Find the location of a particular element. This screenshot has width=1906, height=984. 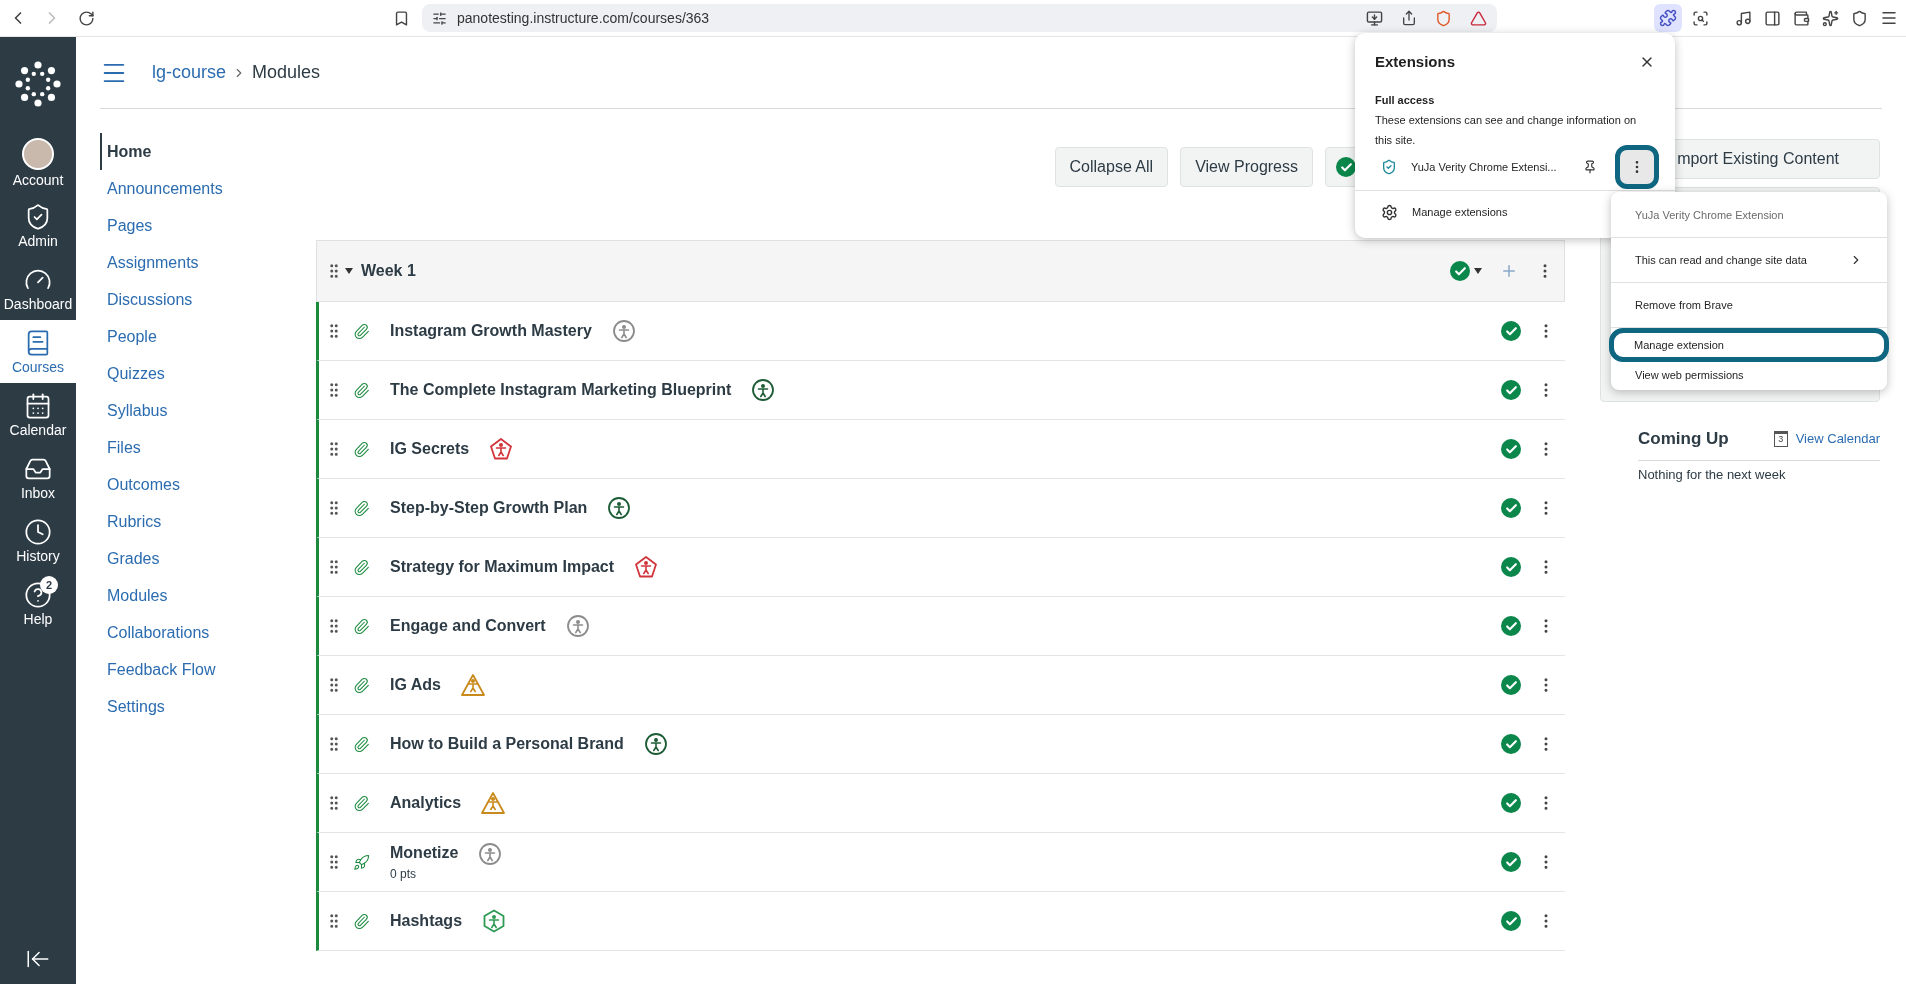

breadcrumb-link: lg-course is located at coordinates (189, 72).